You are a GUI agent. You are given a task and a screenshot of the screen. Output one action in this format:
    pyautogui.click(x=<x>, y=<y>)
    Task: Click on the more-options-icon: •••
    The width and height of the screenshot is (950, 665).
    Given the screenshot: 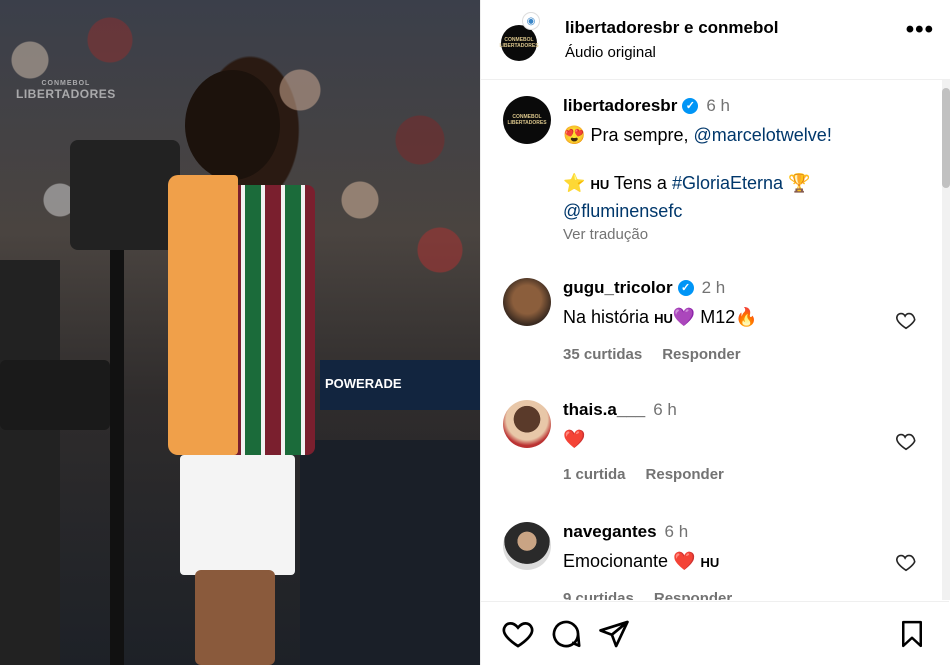 What is the action you would take?
    pyautogui.click(x=920, y=30)
    